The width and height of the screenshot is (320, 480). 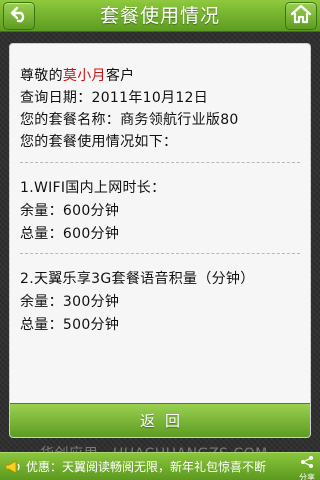 I want to click on item-remaining: 余量：600分钟, so click(x=70, y=211).